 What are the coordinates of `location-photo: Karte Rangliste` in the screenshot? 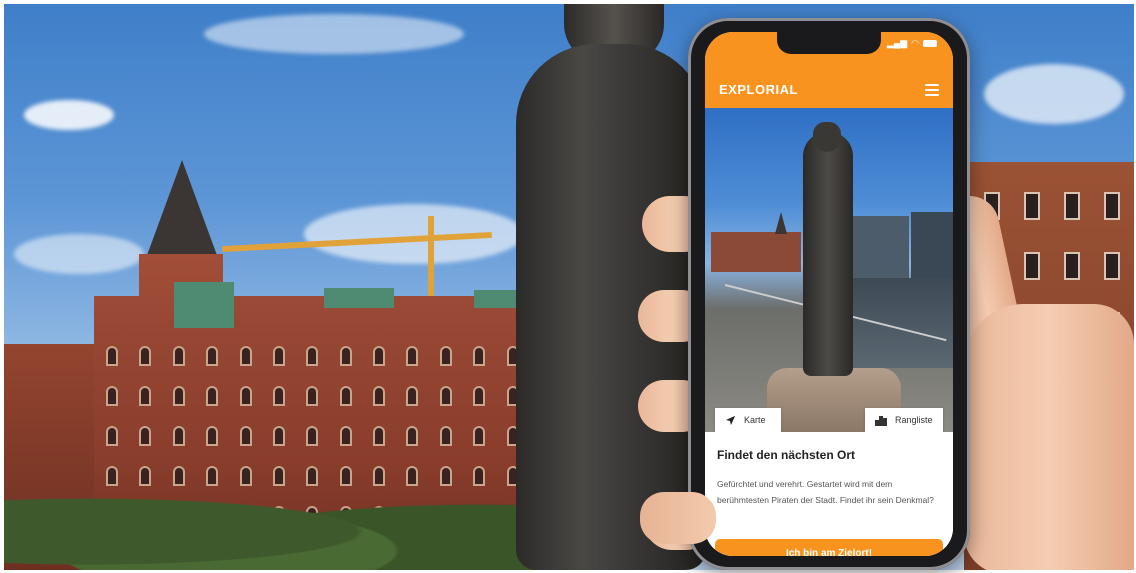 It's located at (829, 270).